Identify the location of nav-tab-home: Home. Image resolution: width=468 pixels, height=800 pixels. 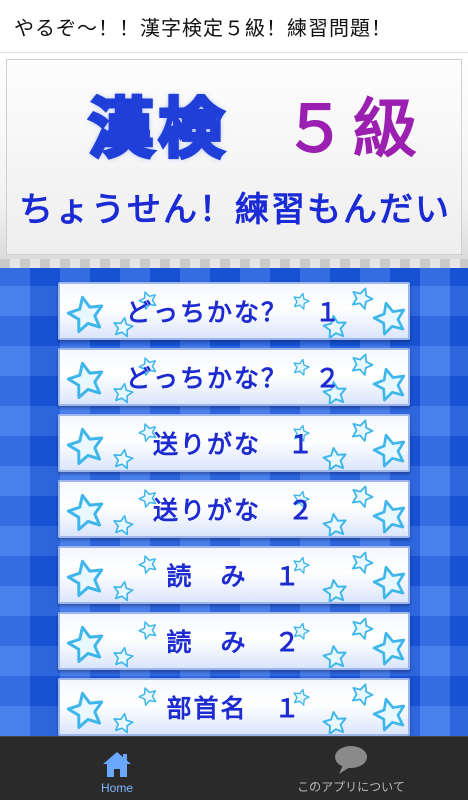
(117, 768).